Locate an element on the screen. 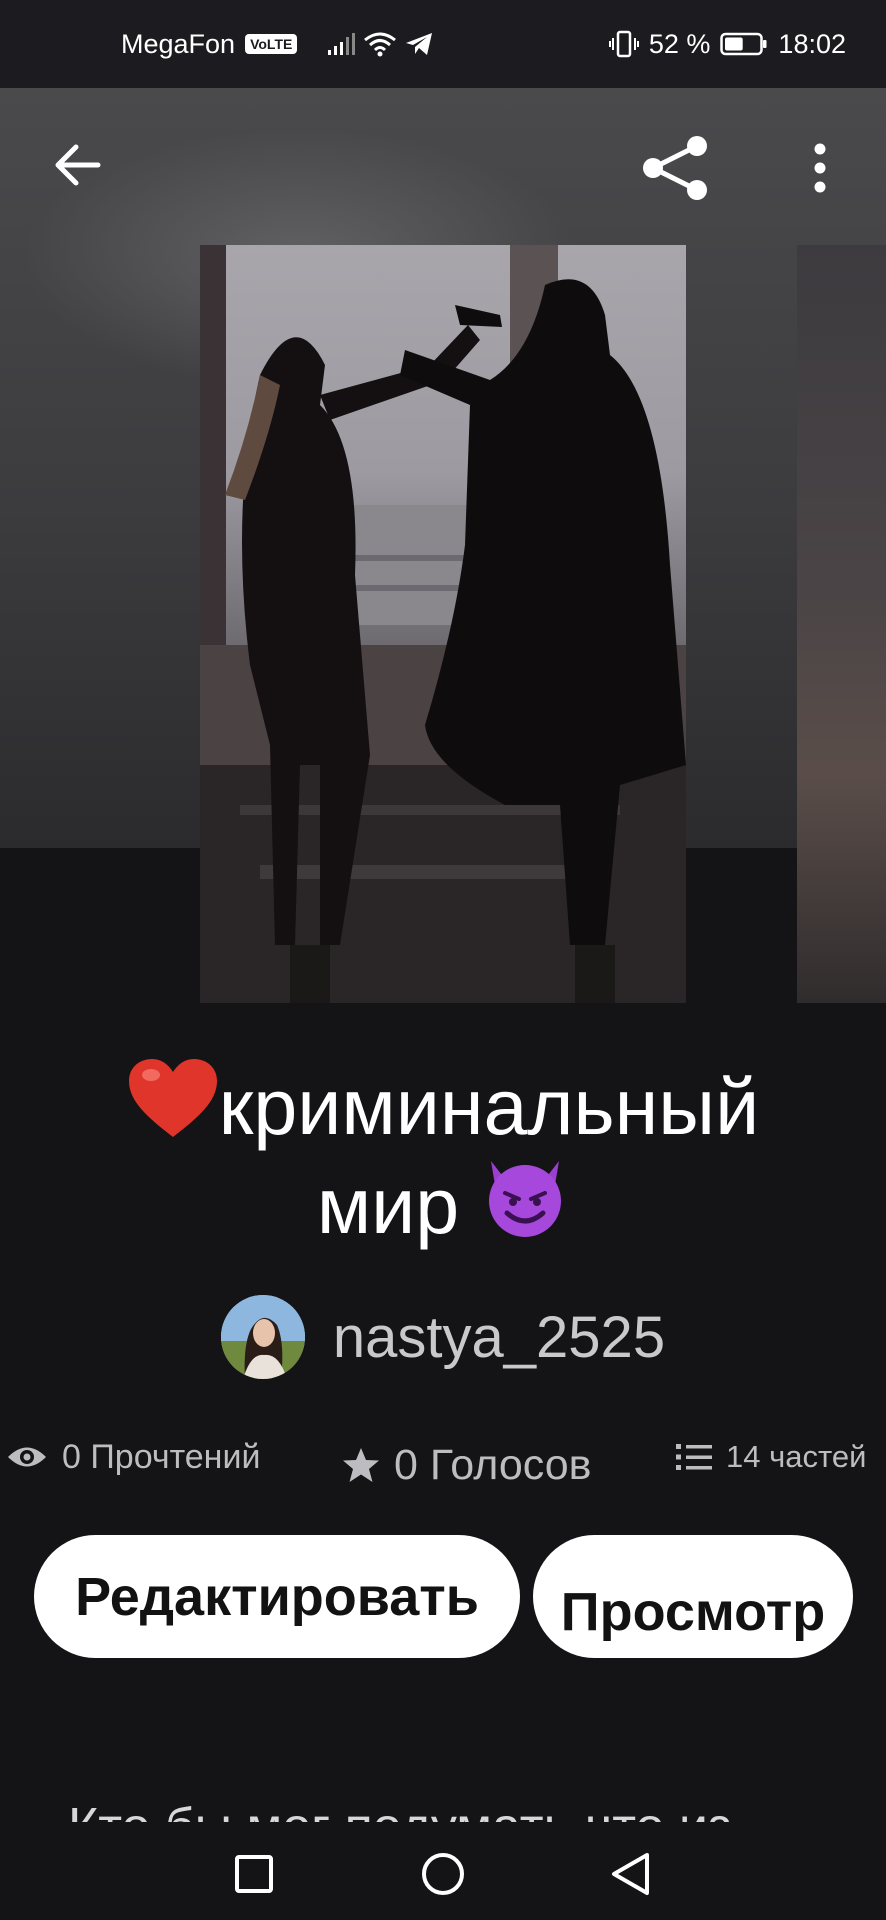 The height and width of the screenshot is (1920, 886). edit-button: Редактировать is located at coordinates (277, 1596).